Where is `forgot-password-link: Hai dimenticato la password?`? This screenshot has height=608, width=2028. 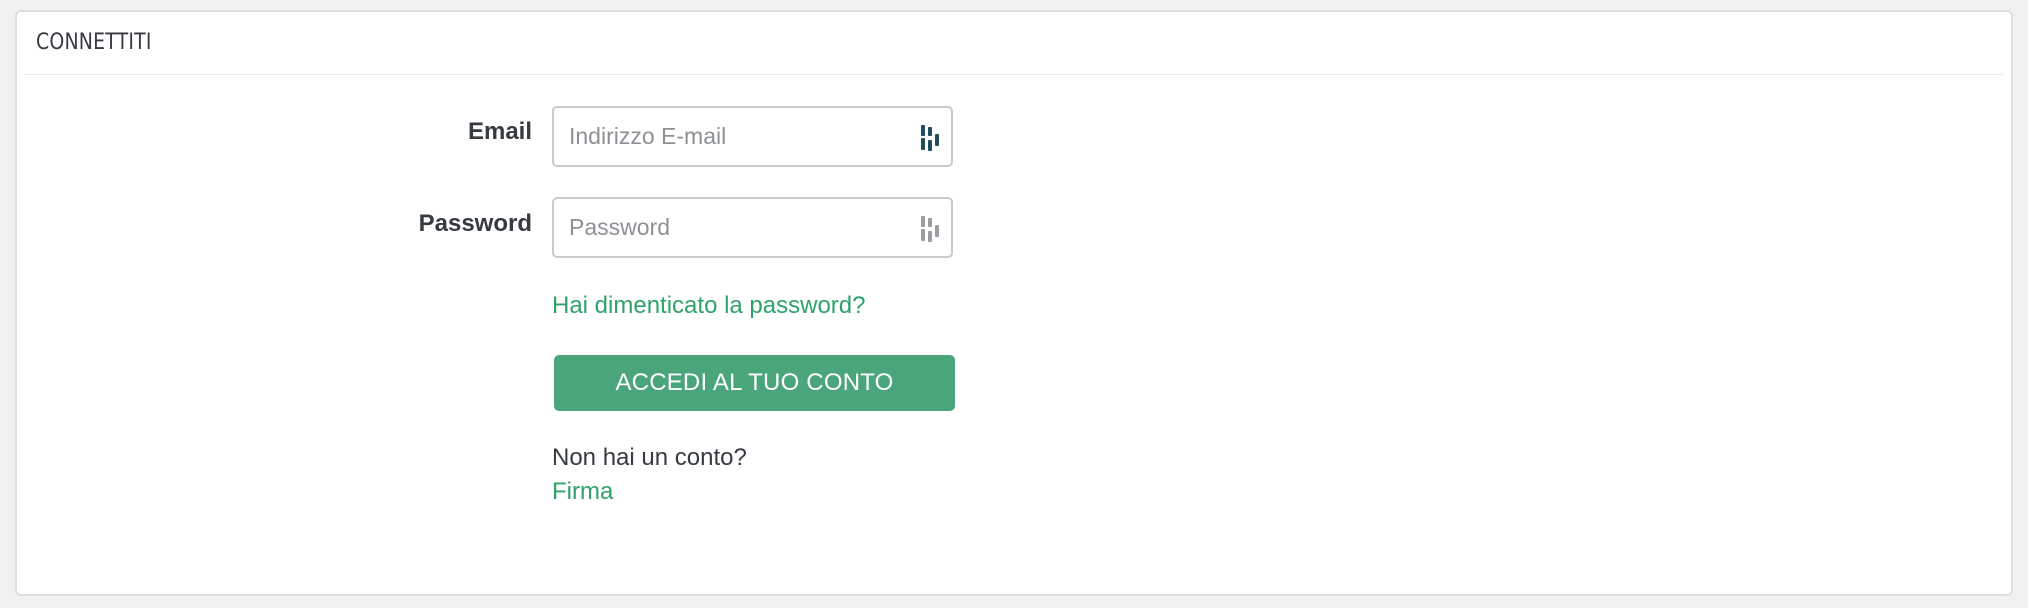
forgot-password-link: Hai dimenticato la password? is located at coordinates (709, 306).